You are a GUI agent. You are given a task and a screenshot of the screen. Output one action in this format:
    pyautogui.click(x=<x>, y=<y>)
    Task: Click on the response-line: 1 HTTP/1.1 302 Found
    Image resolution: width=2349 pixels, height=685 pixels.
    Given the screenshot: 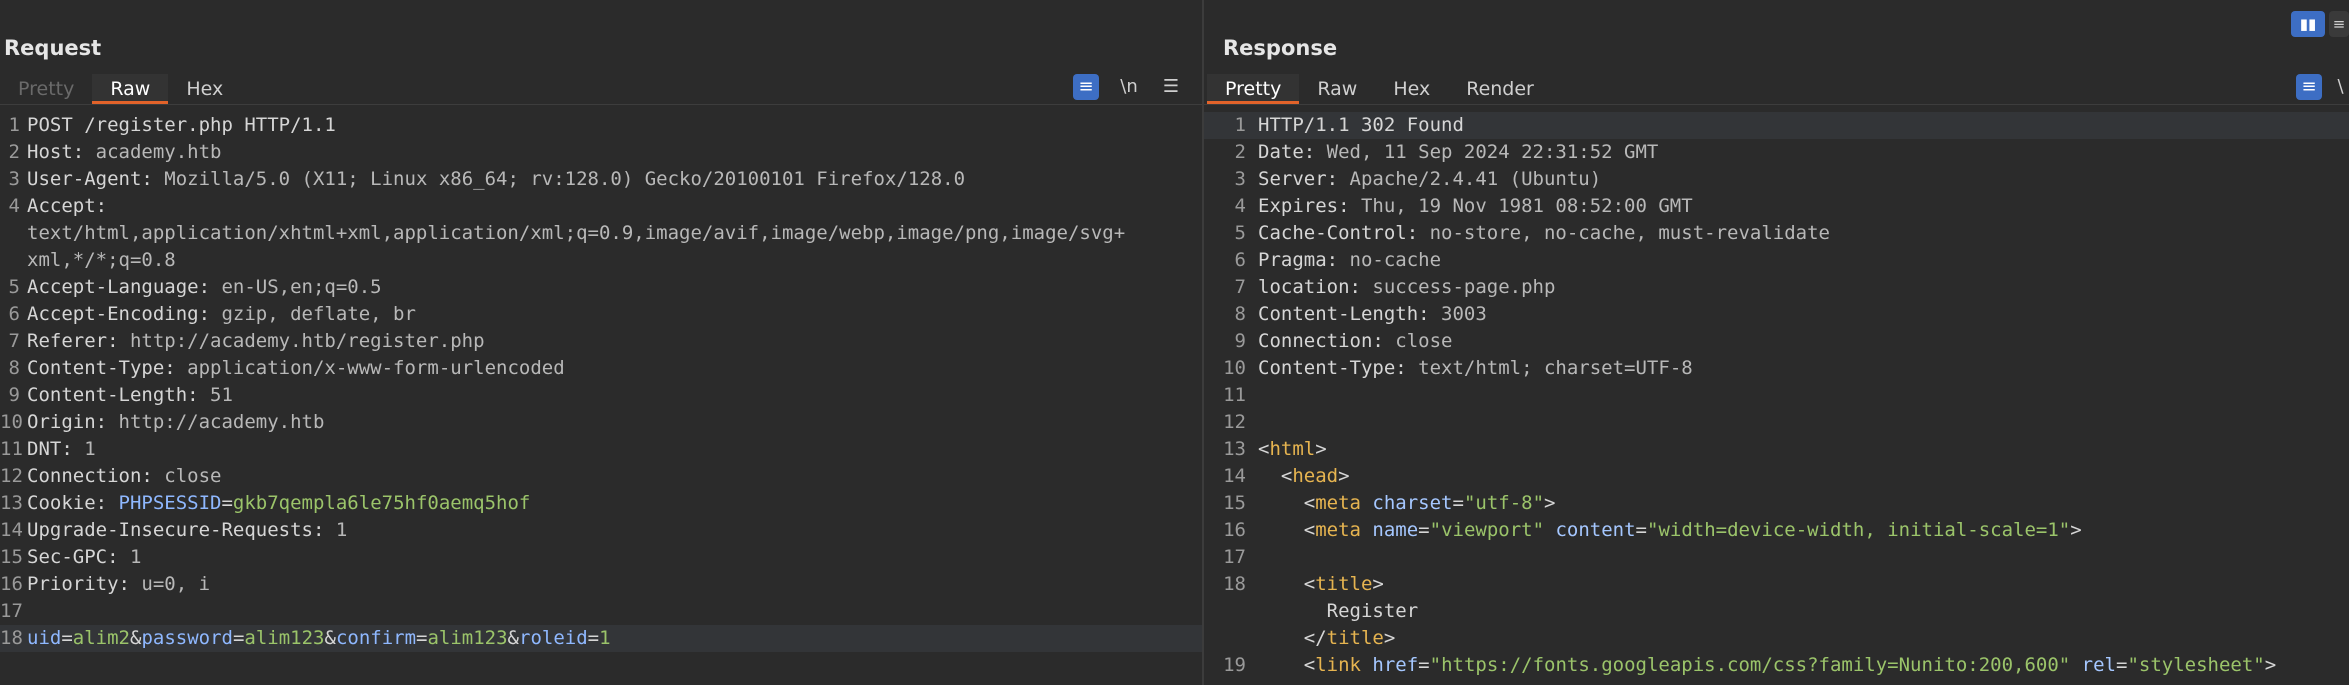 What is the action you would take?
    pyautogui.click(x=1776, y=125)
    